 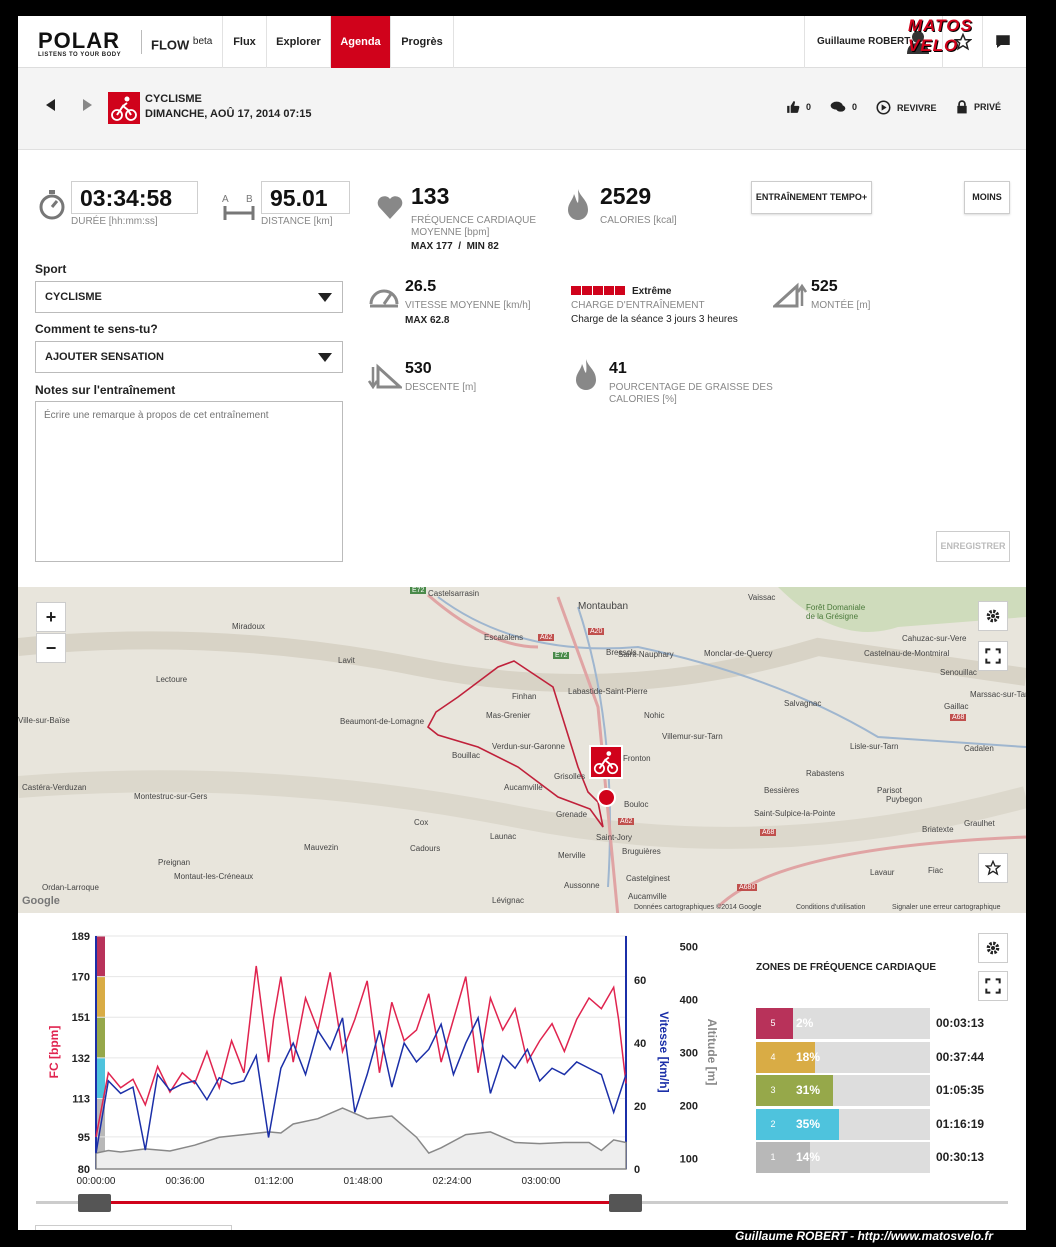 I want to click on map-place: Forêt Domaniale de la Grésigne, so click(x=836, y=612).